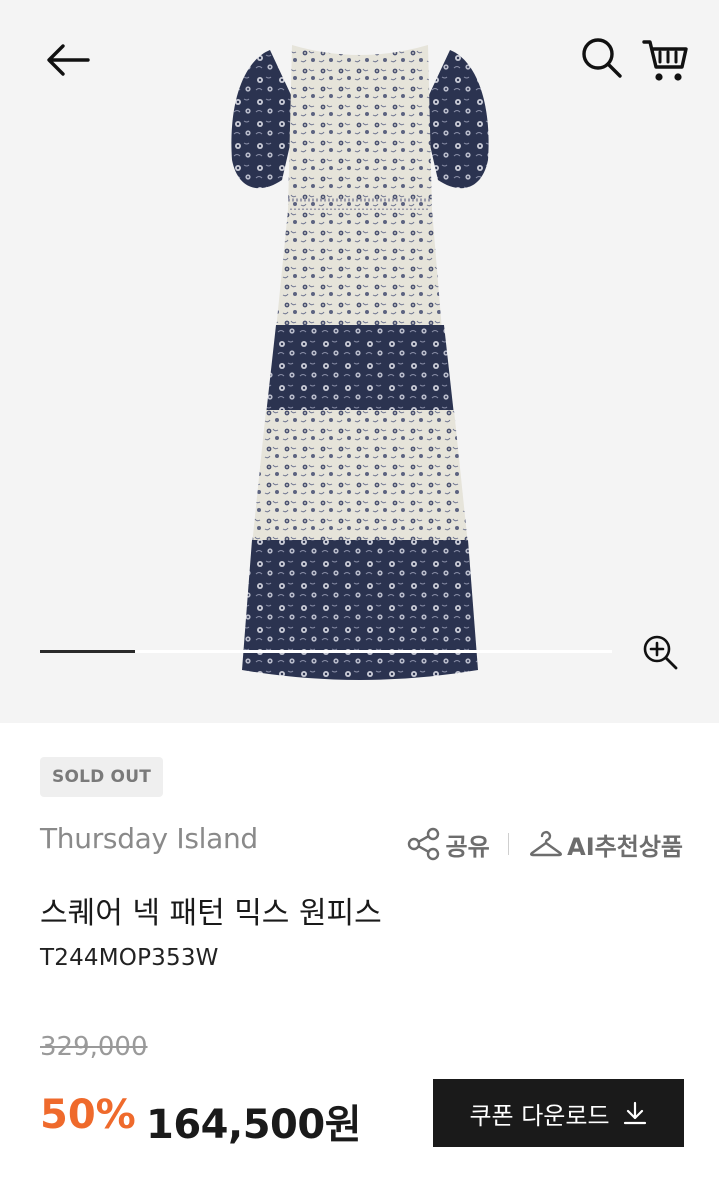  I want to click on sale-price: 164,500원, so click(254, 1125).